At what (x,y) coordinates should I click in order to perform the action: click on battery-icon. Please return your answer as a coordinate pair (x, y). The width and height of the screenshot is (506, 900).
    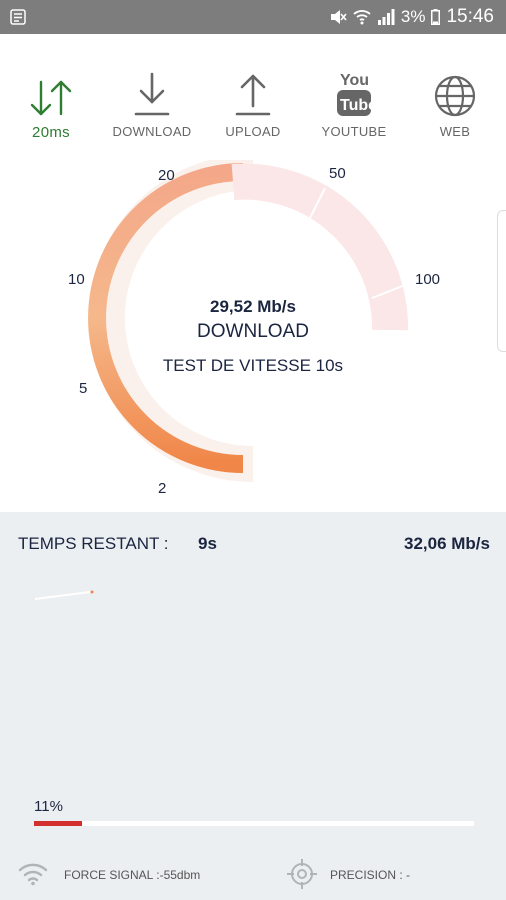
    Looking at the image, I should click on (436, 17).